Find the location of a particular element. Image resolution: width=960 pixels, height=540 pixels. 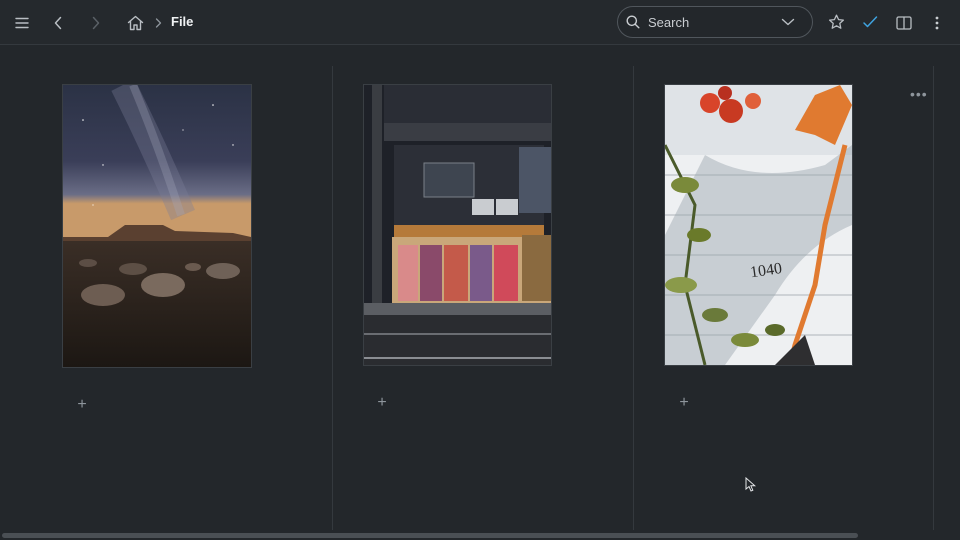

card-more-button: ••• is located at coordinates (919, 94).